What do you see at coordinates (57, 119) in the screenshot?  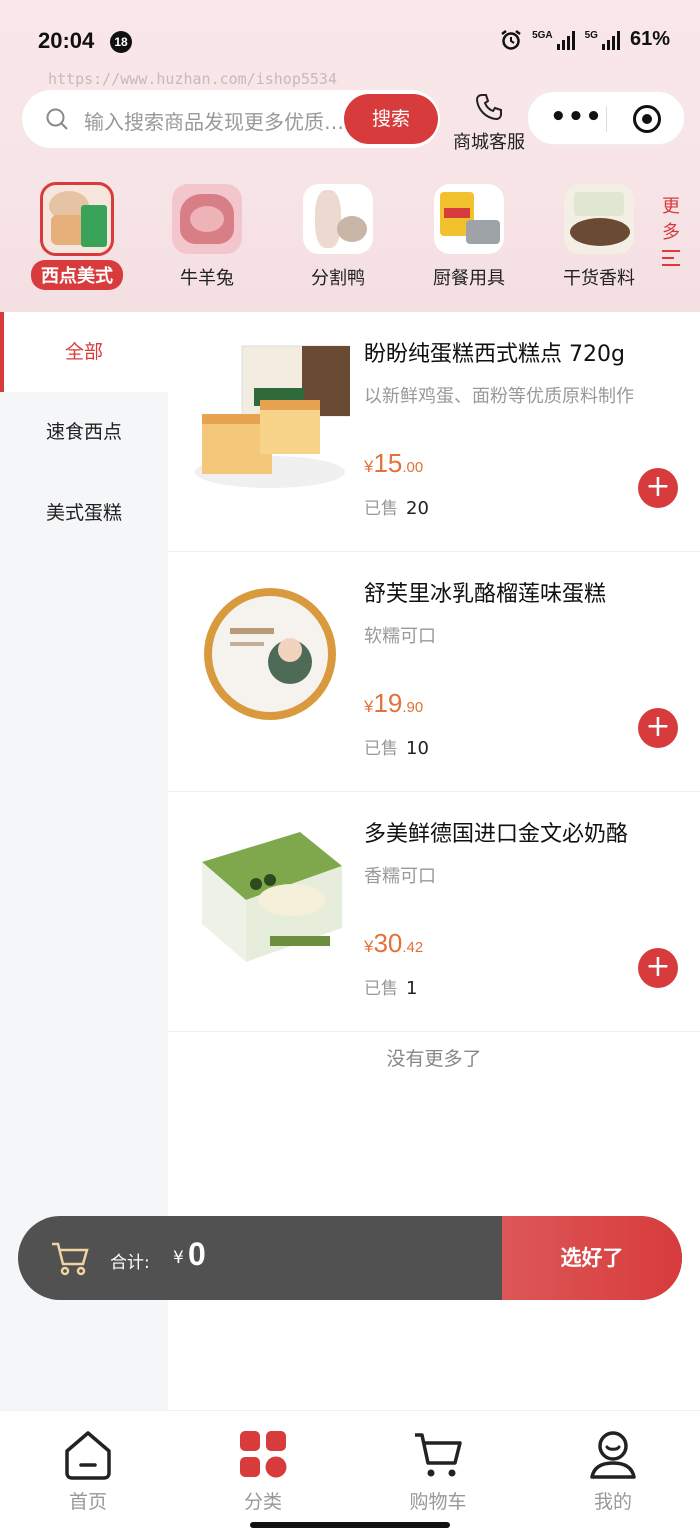 I see `search-icon` at bounding box center [57, 119].